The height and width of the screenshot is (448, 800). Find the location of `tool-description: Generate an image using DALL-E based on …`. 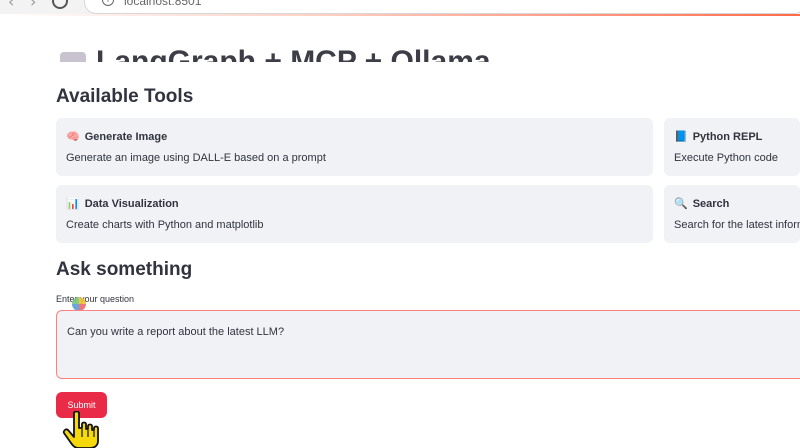

tool-description: Generate an image using DALL-E based on … is located at coordinates (196, 158).